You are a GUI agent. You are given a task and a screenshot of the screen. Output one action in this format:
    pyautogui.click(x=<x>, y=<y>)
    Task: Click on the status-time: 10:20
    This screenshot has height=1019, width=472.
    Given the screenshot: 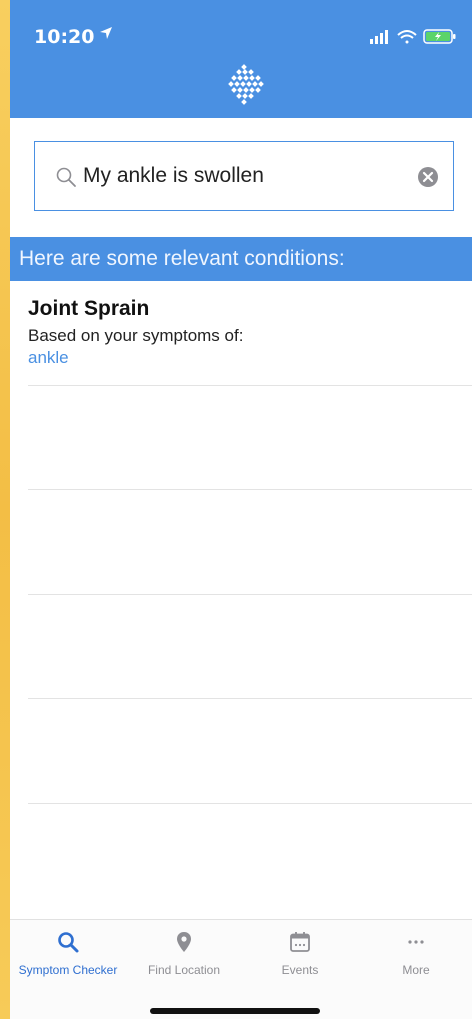 What is the action you would take?
    pyautogui.click(x=64, y=37)
    